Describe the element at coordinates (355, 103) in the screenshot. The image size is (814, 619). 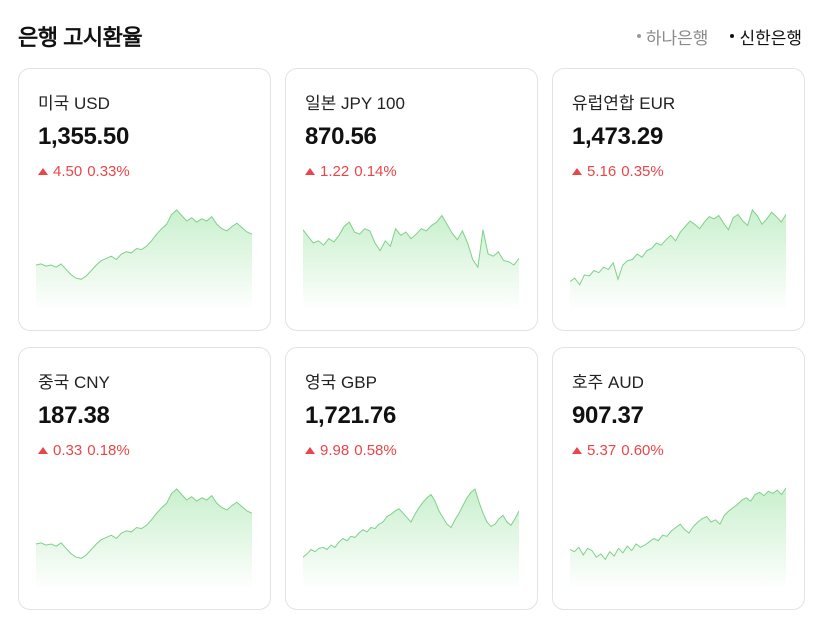
I see `currency-name: 일본 JPY 100` at that location.